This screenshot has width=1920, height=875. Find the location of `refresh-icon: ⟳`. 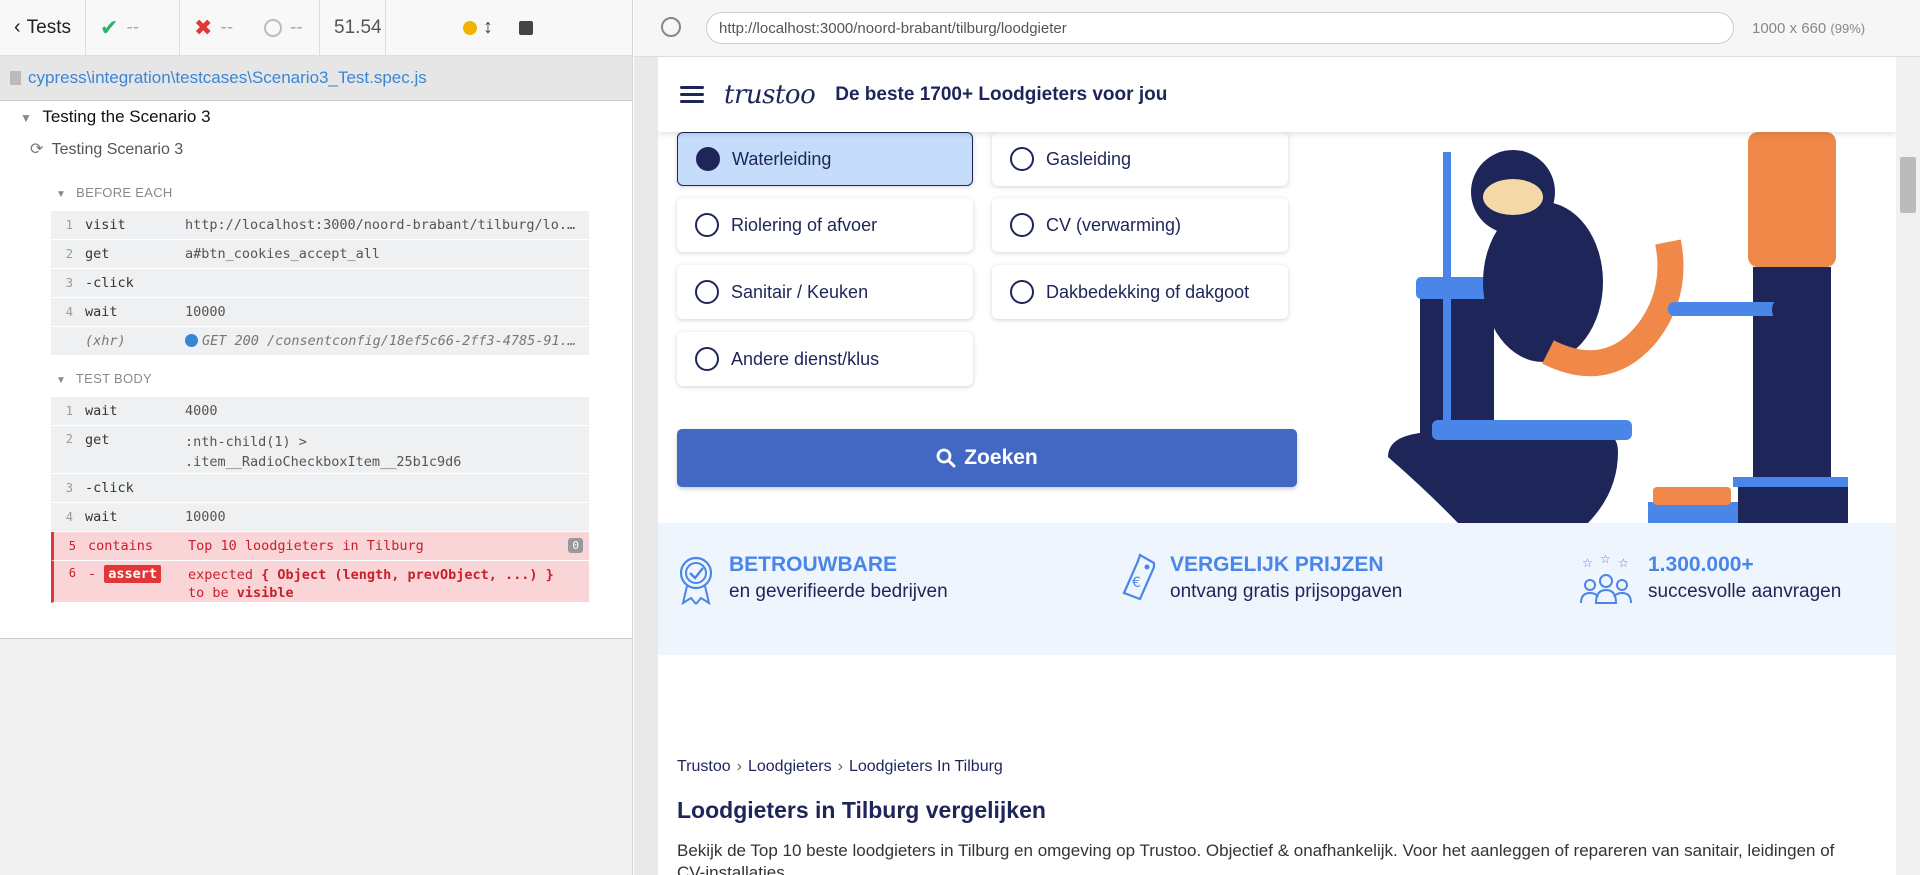

refresh-icon: ⟳ is located at coordinates (37, 149).